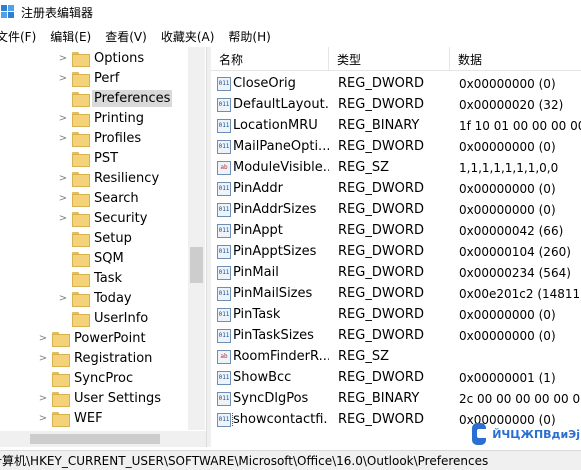 This screenshot has height=470, width=581. I want to click on value-data: 0x00000001 (1), so click(507, 377).